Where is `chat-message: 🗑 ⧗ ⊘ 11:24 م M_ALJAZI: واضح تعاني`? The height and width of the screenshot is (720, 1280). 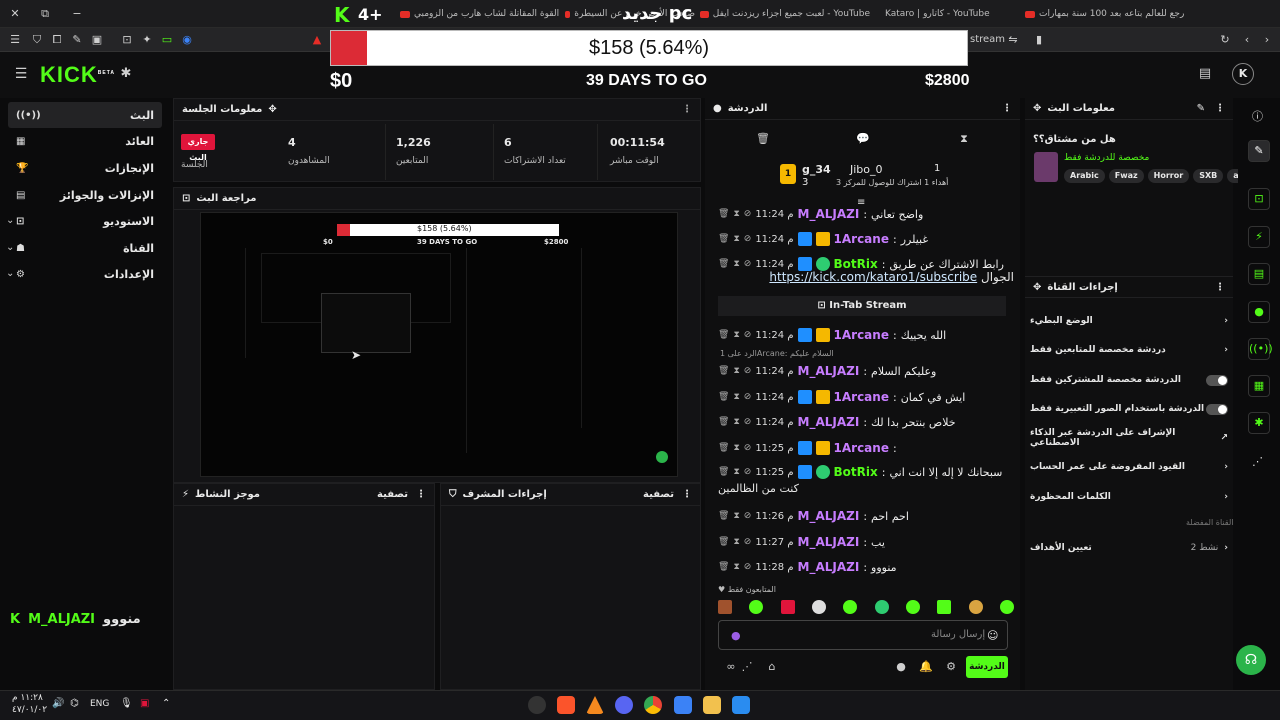
chat-message: 🗑 ⧗ ⊘ 11:24 م M_ALJAZI: واضح تعاني is located at coordinates (866, 214).